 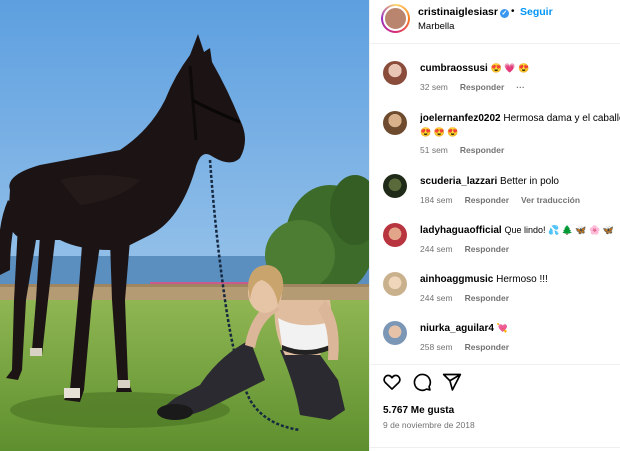 What do you see at coordinates (461, 230) in the screenshot?
I see `commenter-username: ladyhaguaofficial` at bounding box center [461, 230].